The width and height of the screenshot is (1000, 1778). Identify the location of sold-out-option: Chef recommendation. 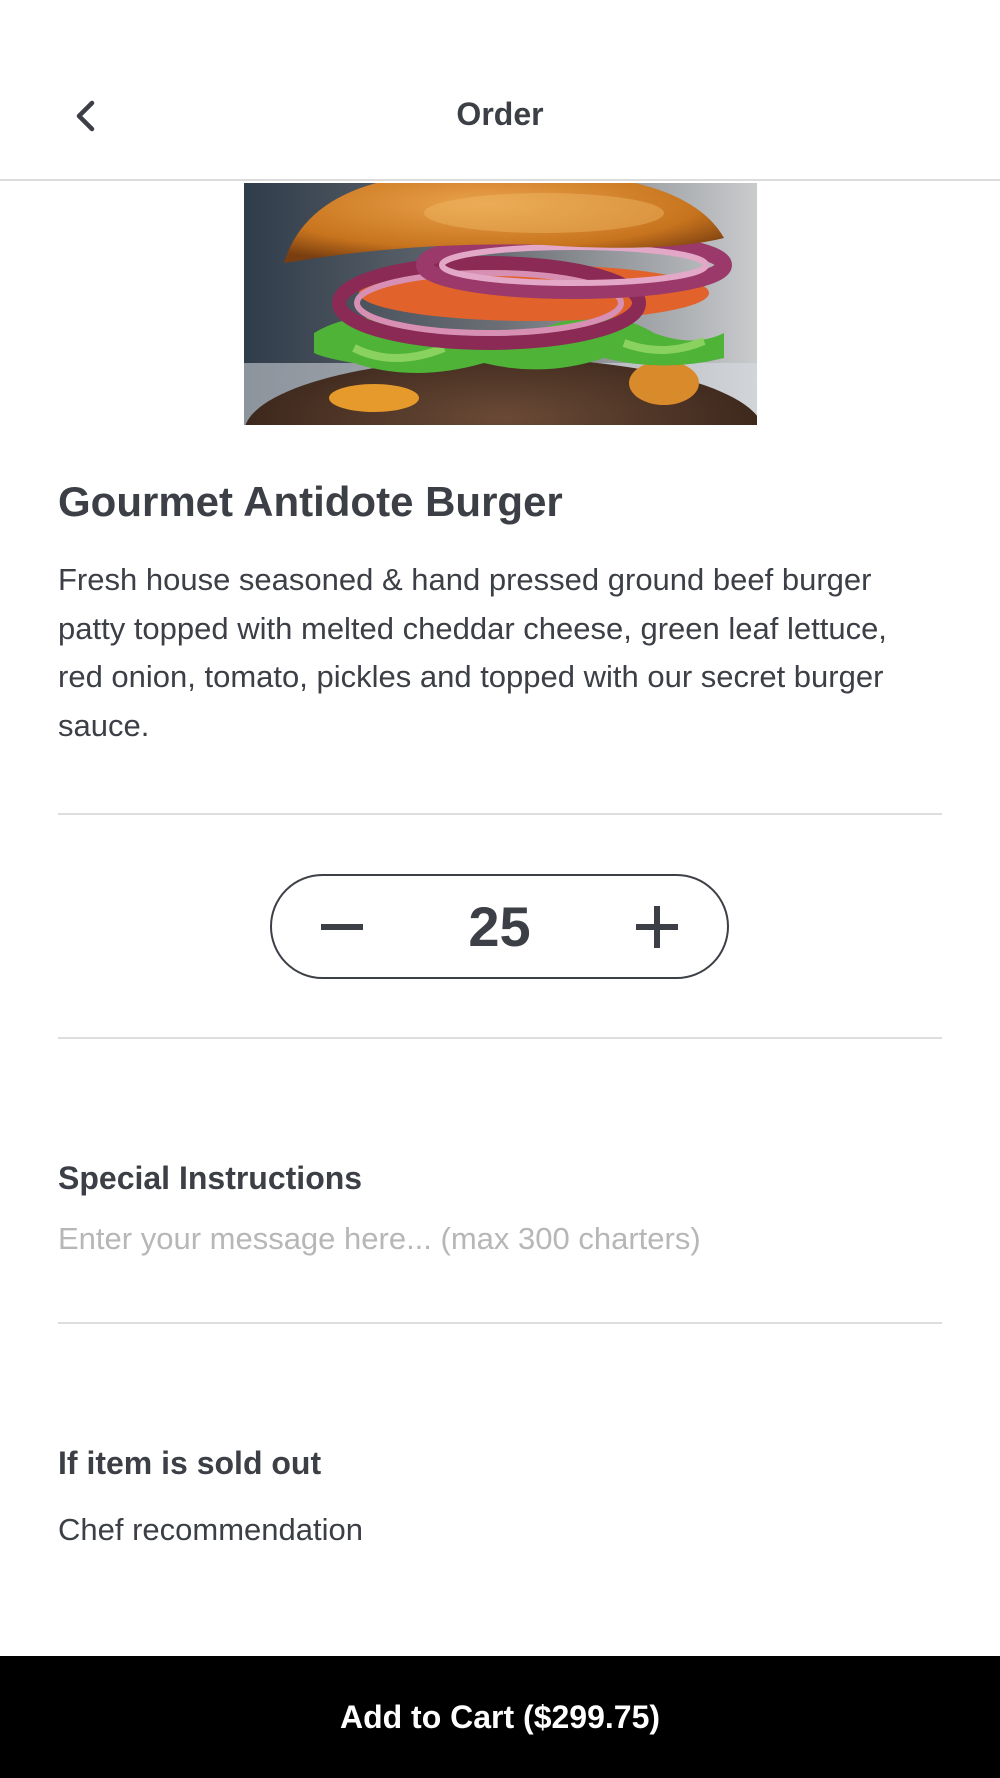
(210, 1530).